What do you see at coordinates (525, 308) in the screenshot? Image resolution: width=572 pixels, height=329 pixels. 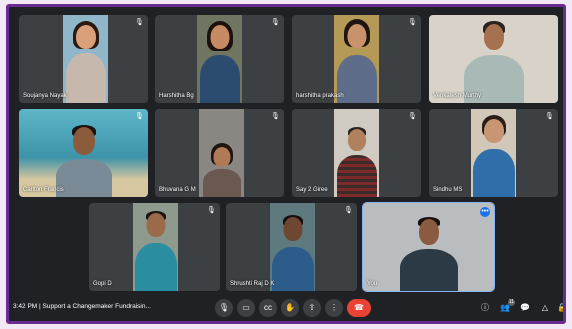 I see `chat-icon: 💬` at bounding box center [525, 308].